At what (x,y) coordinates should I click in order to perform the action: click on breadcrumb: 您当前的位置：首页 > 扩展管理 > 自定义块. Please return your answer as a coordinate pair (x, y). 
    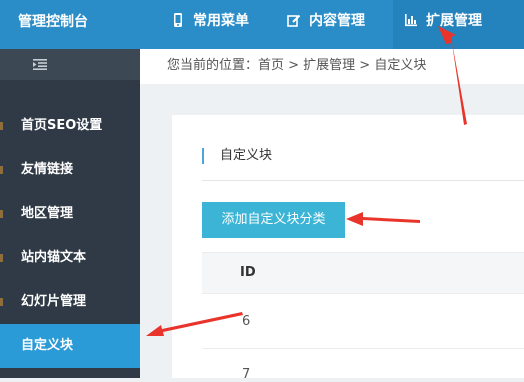
    Looking at the image, I should click on (297, 65).